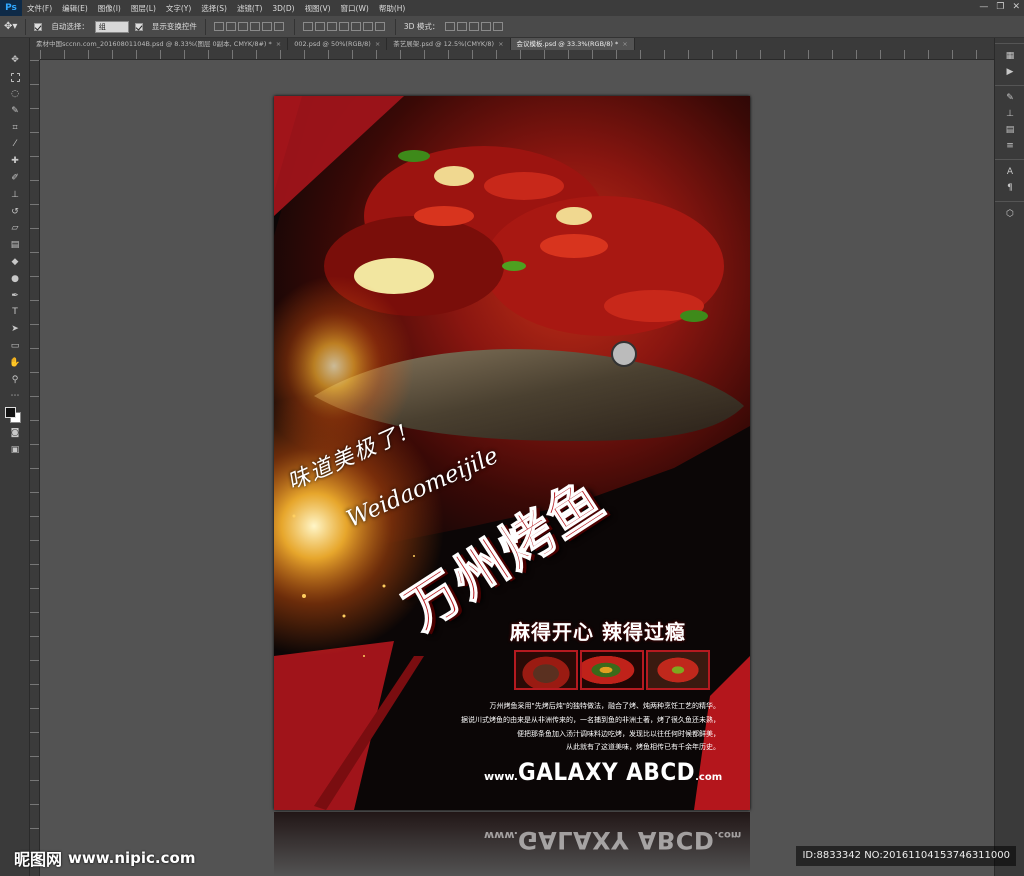  I want to click on zoom-tool-icon: ⚲, so click(15, 379).